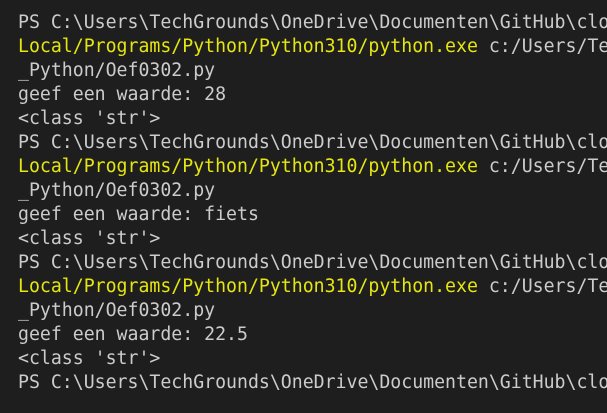  I want to click on line-text: geef een waarde: 22.5, so click(133, 334).